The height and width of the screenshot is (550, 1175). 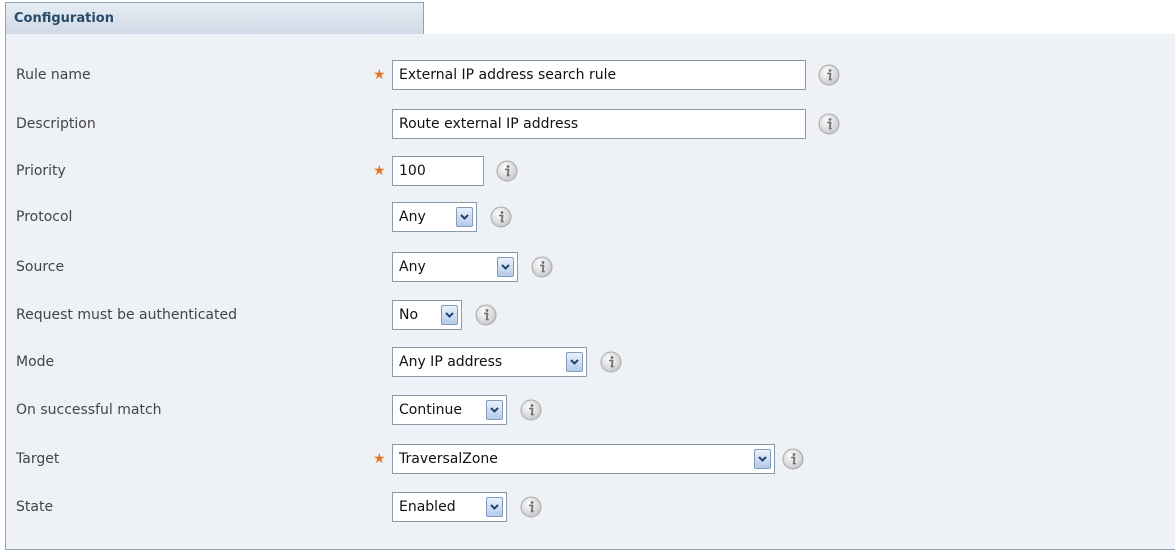 I want to click on row-state: State Enabled, so click(x=587, y=507).